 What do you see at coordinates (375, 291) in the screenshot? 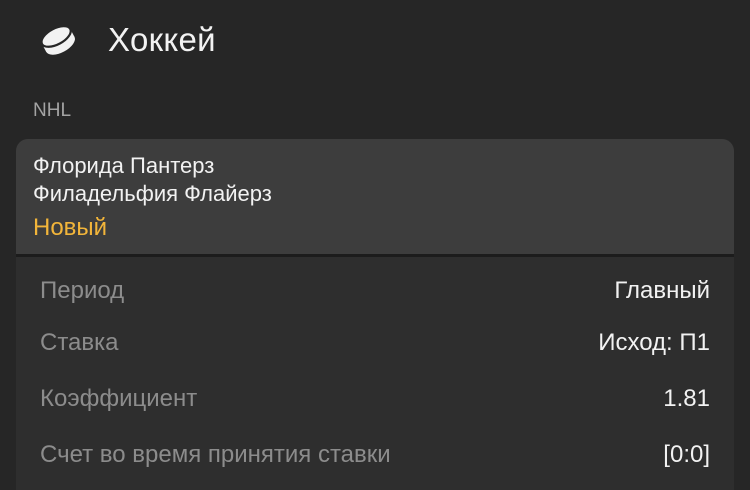
I see `detail-row-period: Период Главный` at bounding box center [375, 291].